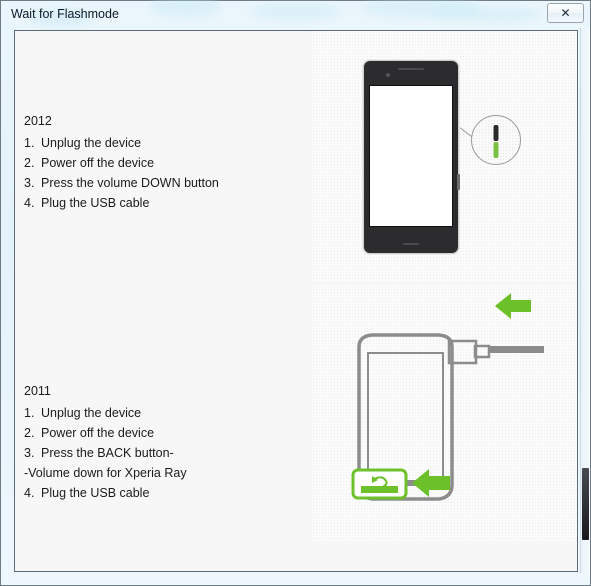  What do you see at coordinates (585, 300) in the screenshot?
I see `vertical-scrollbar` at bounding box center [585, 300].